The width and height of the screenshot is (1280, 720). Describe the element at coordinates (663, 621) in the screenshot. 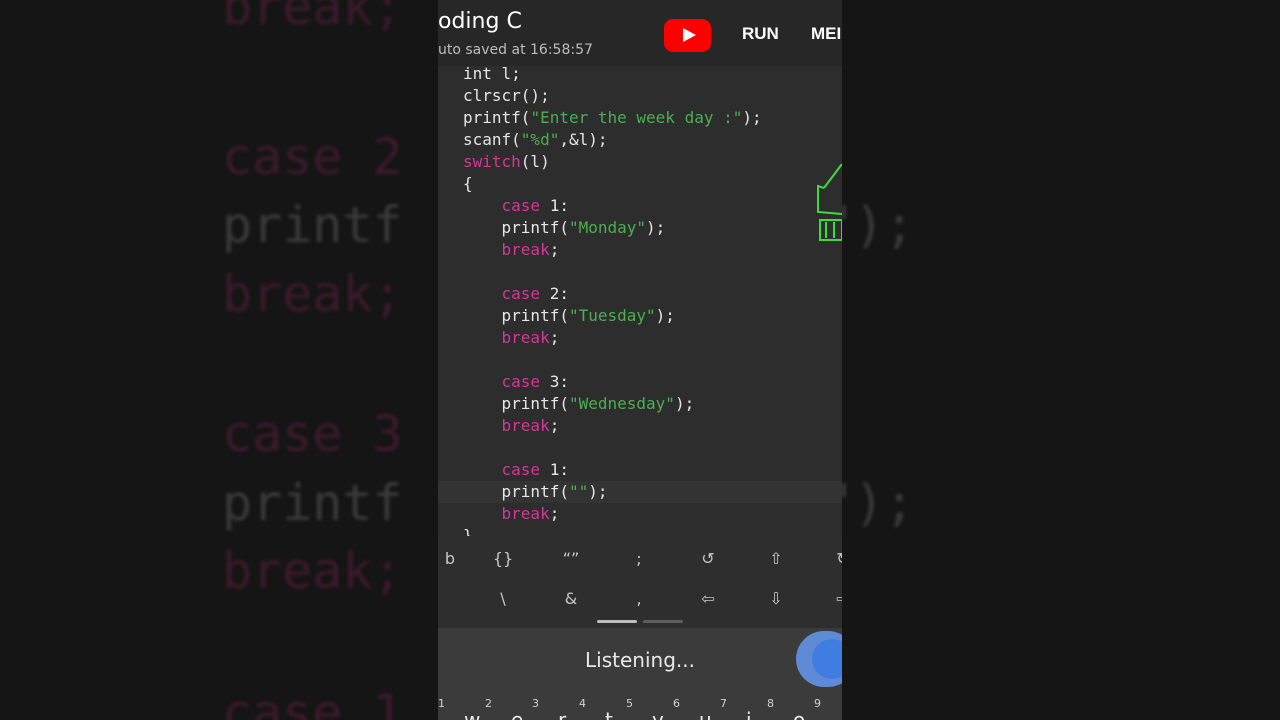

I see `toolbar-page-indicator` at that location.